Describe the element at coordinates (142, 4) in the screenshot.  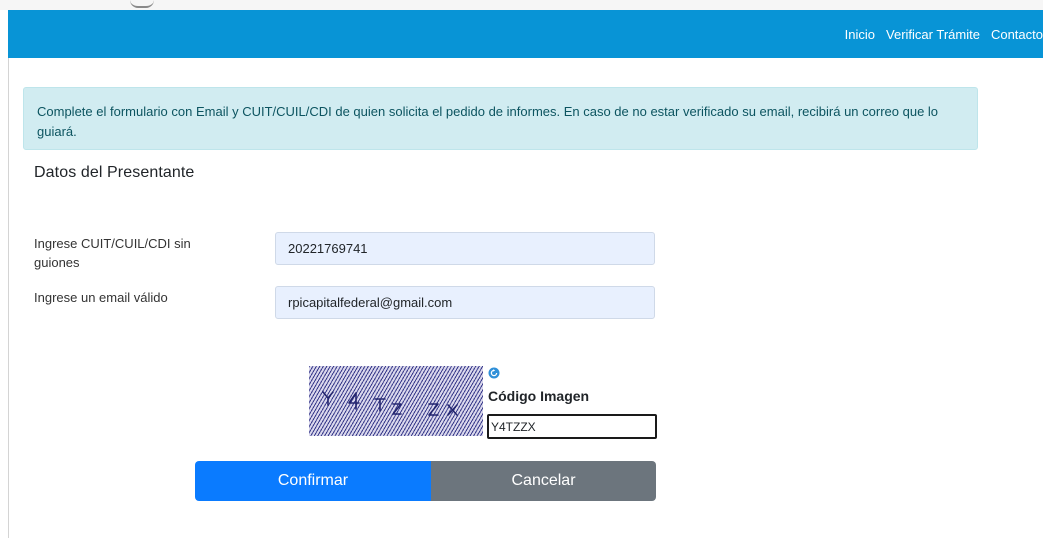
I see `partial-logo` at that location.